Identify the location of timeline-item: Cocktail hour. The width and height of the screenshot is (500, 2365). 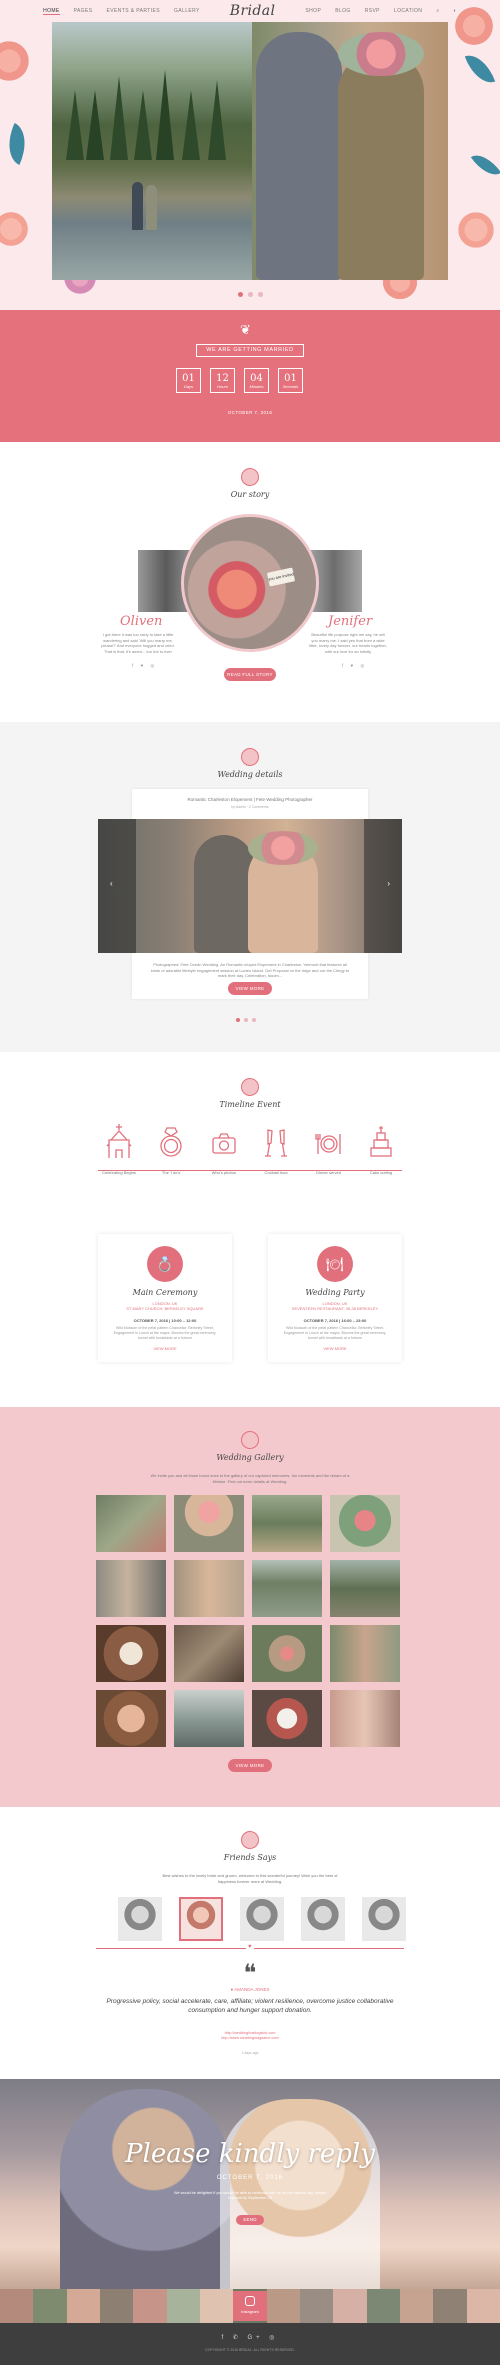
(276, 1148).